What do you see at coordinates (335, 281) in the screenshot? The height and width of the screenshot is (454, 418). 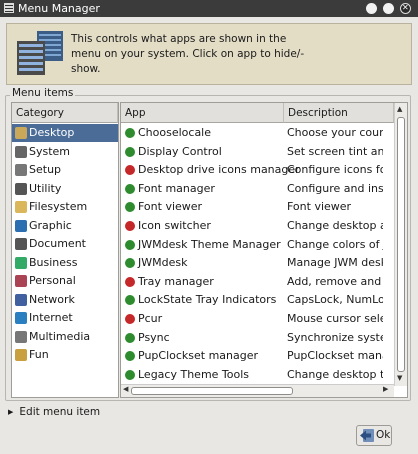 I see `app-description: Add, remove and edit` at bounding box center [335, 281].